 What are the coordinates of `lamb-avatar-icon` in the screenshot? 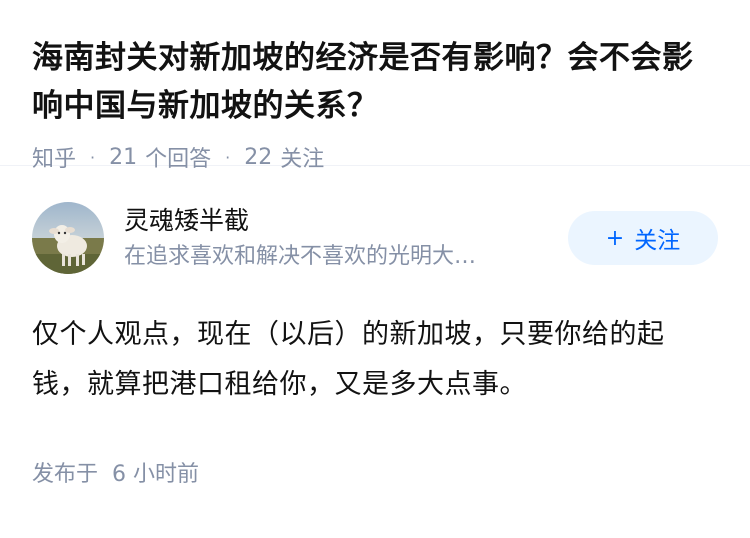 It's located at (68, 238).